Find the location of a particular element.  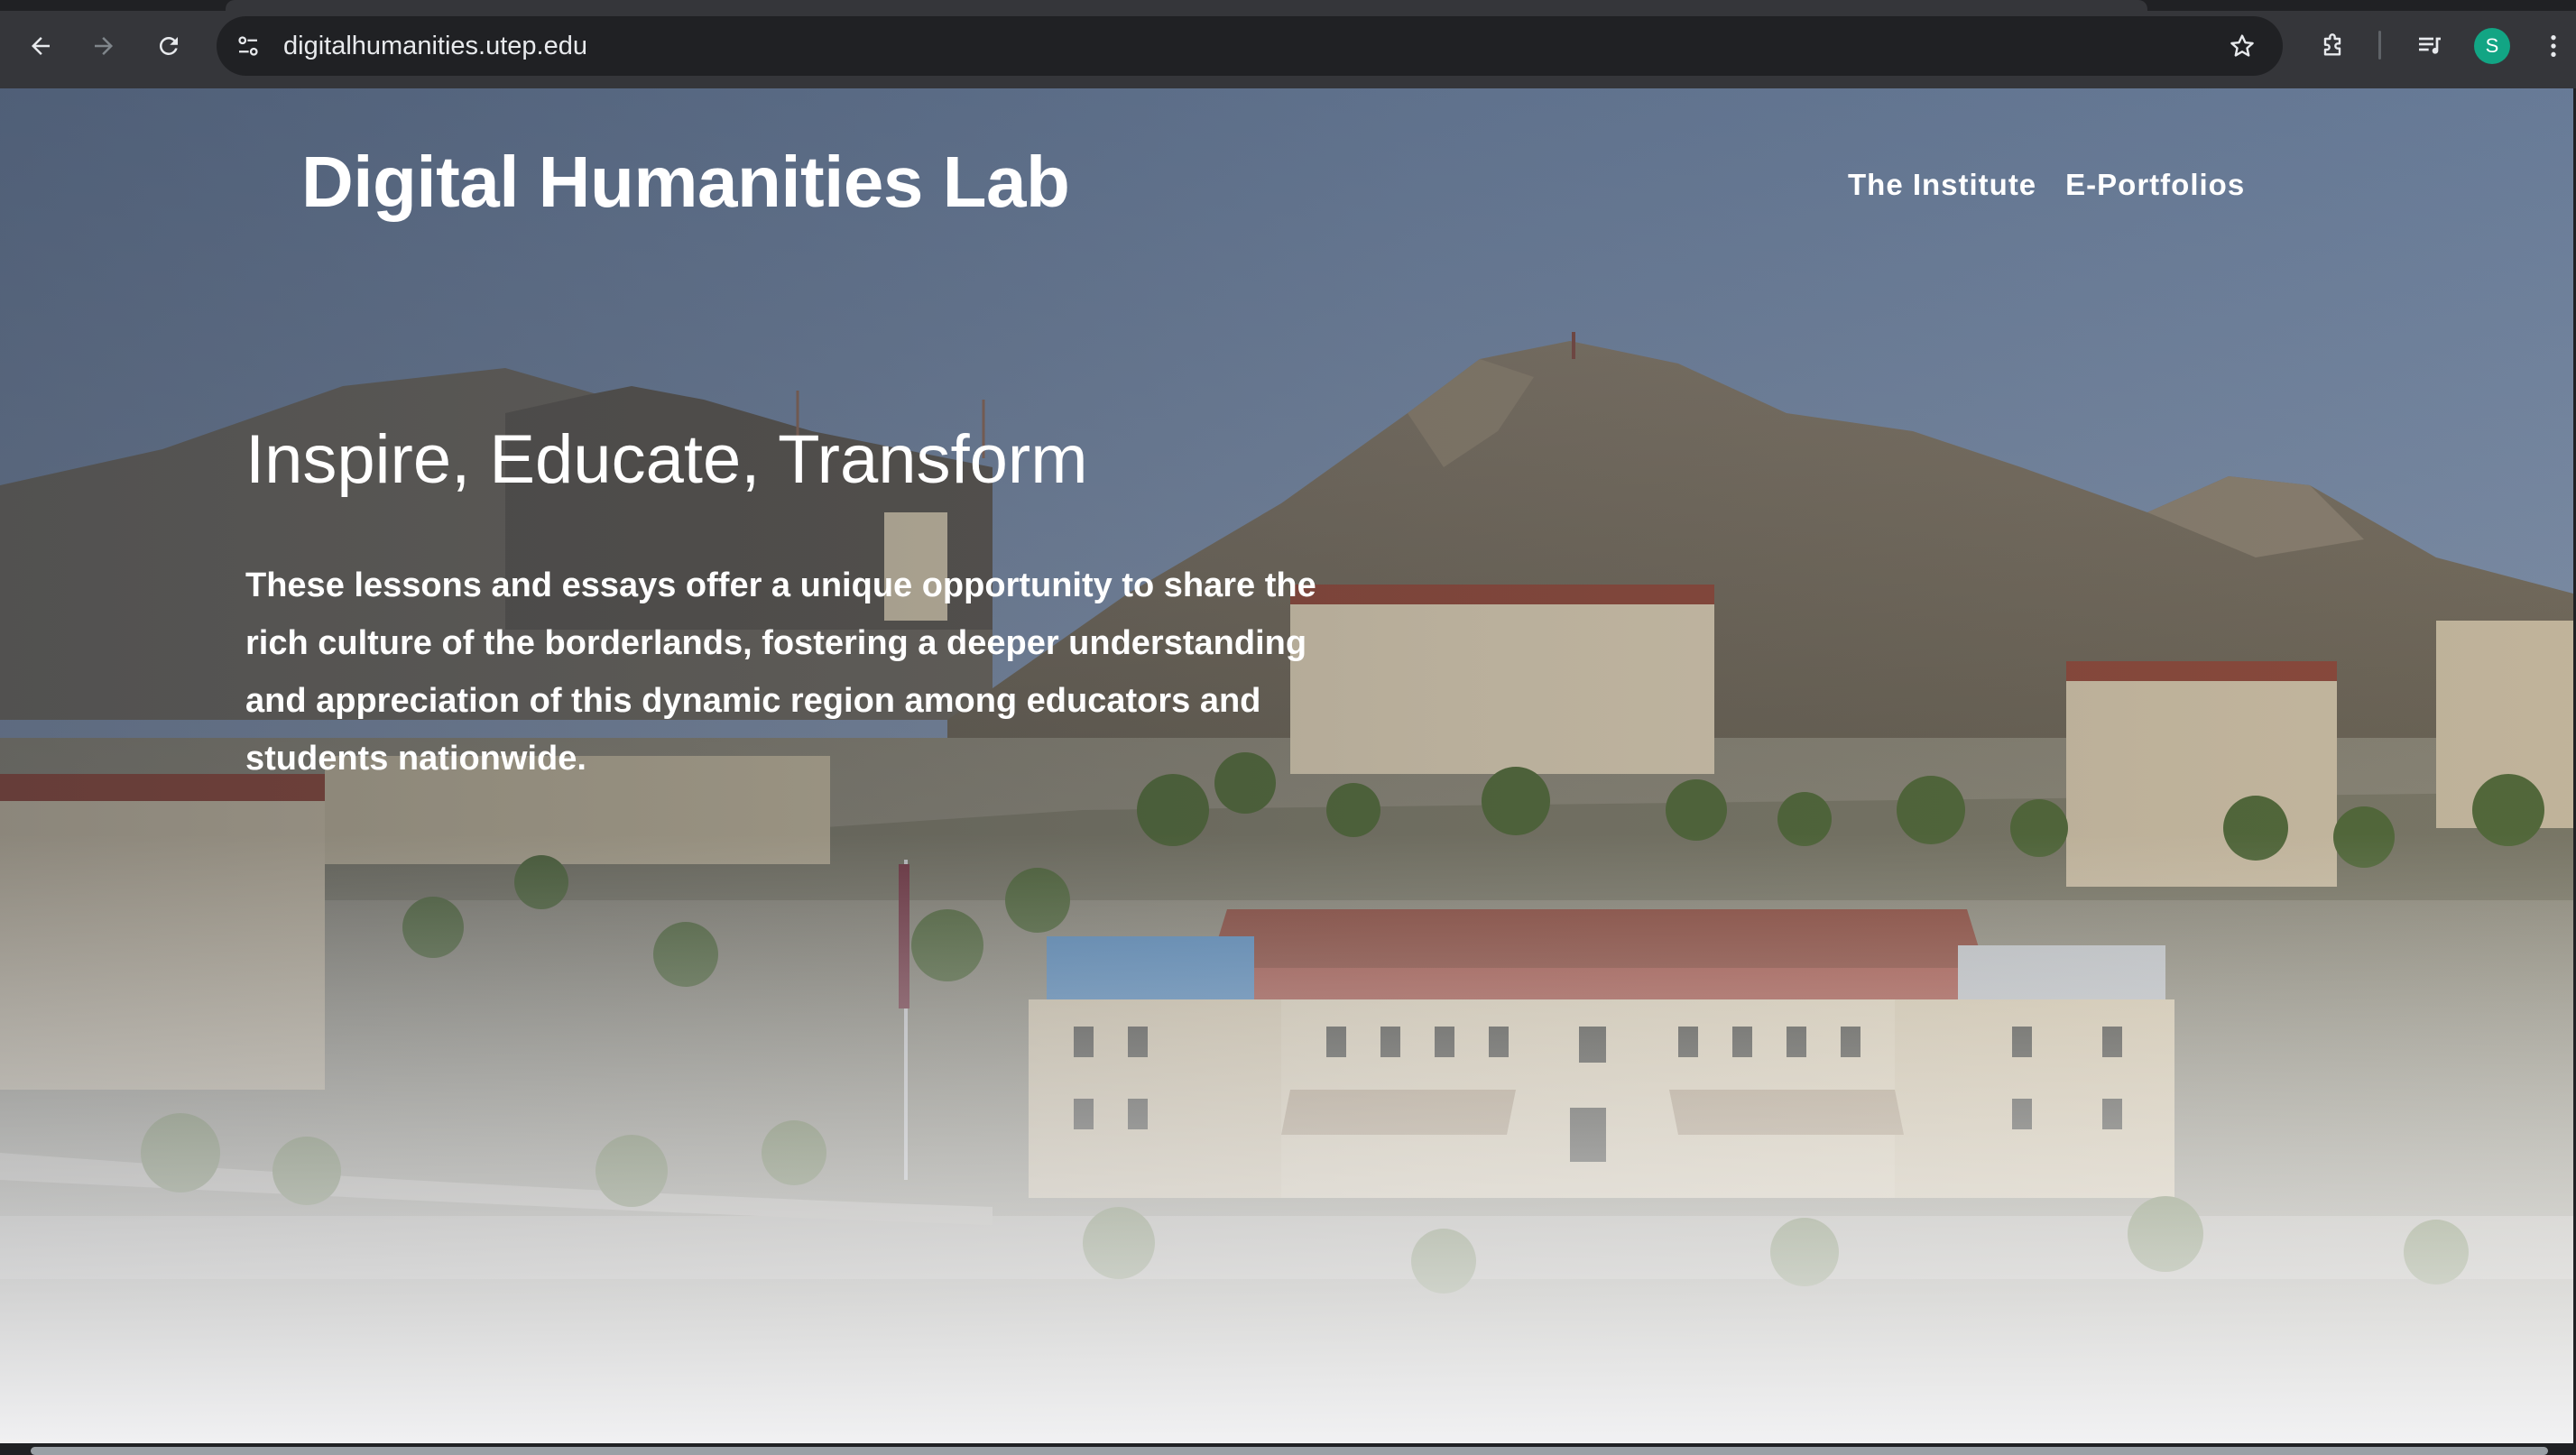

active-tab is located at coordinates (1186, 6).